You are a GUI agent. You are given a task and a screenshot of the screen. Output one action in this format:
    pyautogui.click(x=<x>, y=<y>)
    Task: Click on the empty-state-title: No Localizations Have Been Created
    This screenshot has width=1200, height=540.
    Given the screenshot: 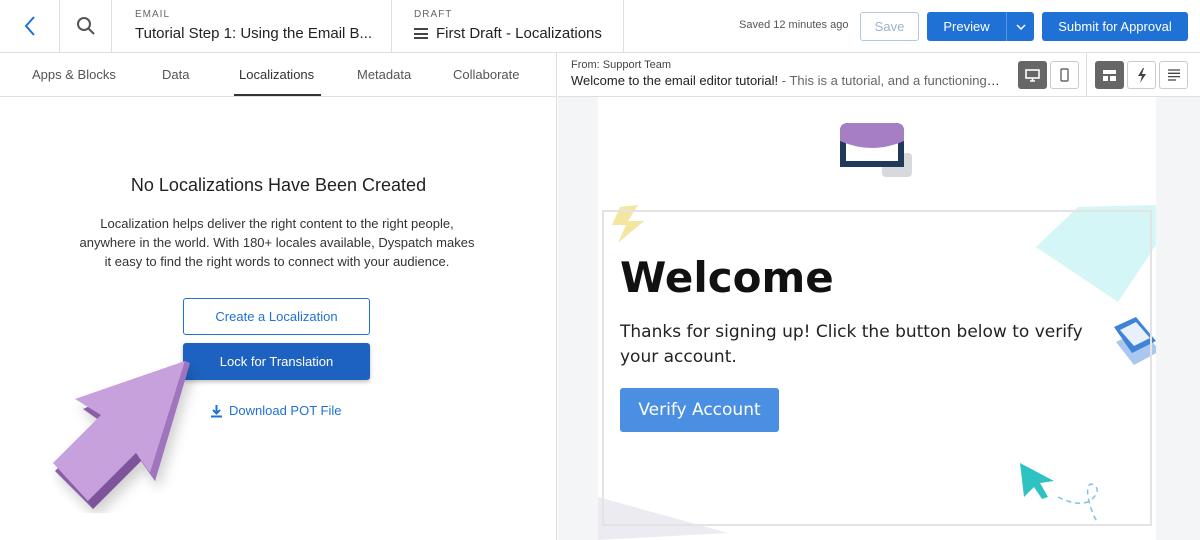 What is the action you would take?
    pyautogui.click(x=278, y=185)
    